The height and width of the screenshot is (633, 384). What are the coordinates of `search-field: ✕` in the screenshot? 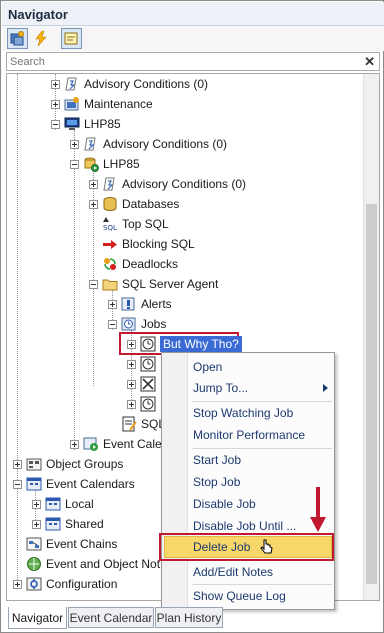 It's located at (193, 61).